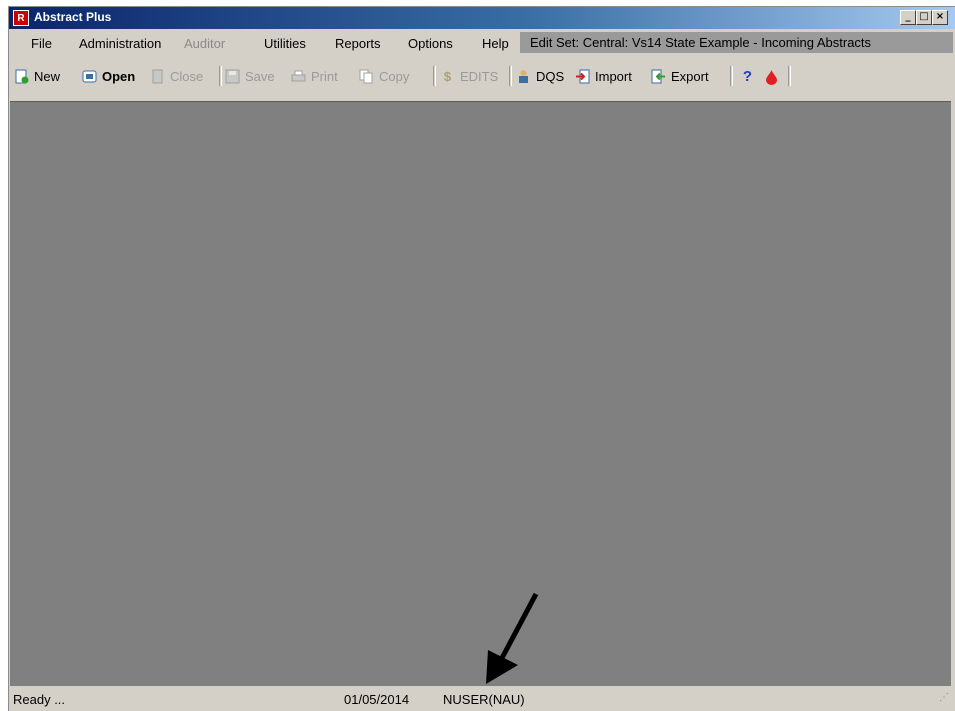 Image resolution: width=955 pixels, height=711 pixels. Describe the element at coordinates (377, 699) in the screenshot. I see `status-date: 01/05/2014` at that location.